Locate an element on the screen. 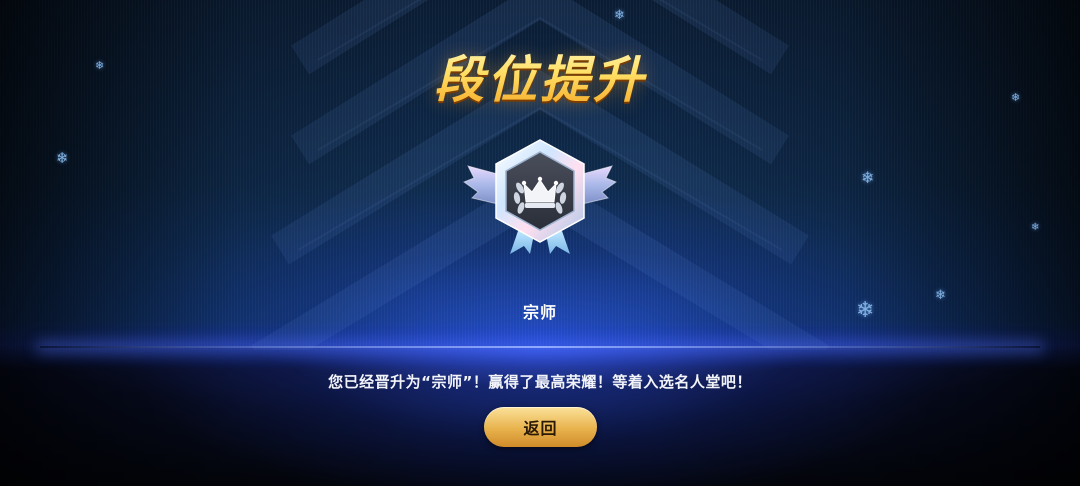 The width and height of the screenshot is (1080, 486). back-button: 返回 is located at coordinates (540, 427).